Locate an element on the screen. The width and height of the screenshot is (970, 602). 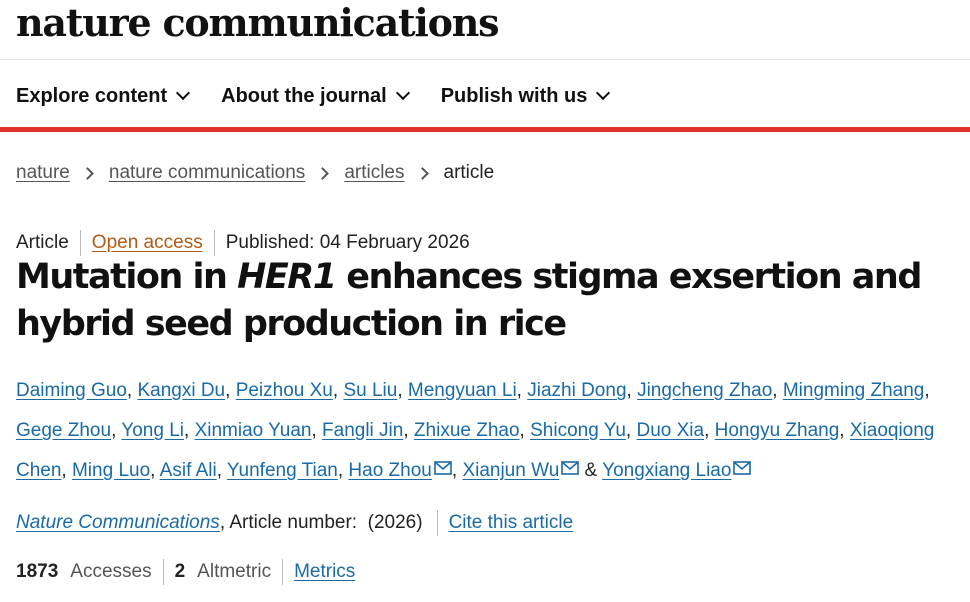
accesses-label: Accesses is located at coordinates (111, 571).